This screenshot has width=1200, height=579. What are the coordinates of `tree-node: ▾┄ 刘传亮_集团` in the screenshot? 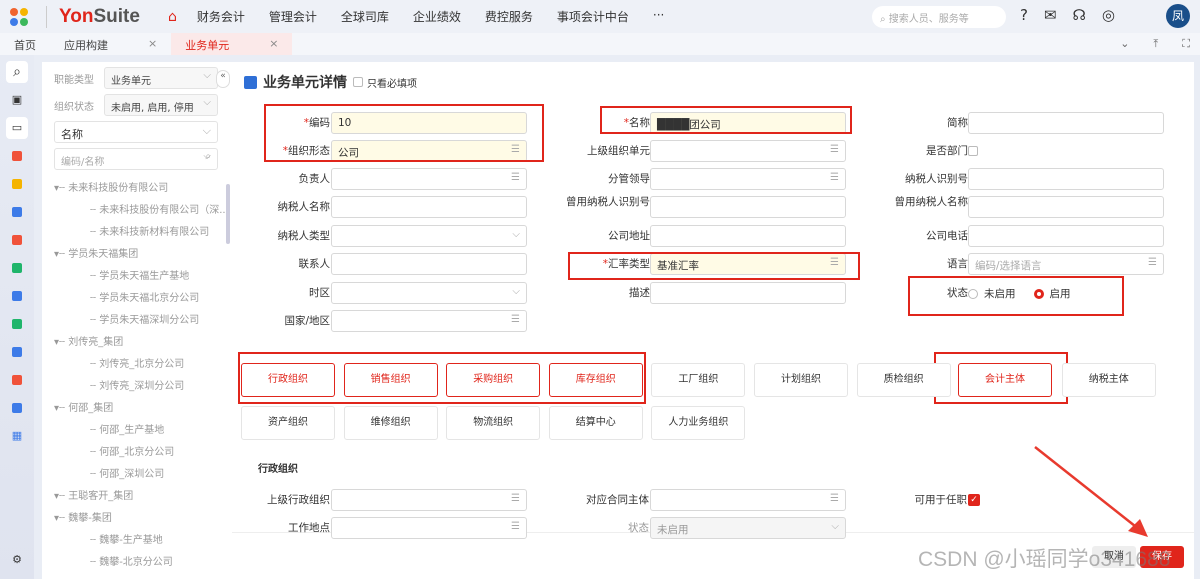 It's located at (143, 343).